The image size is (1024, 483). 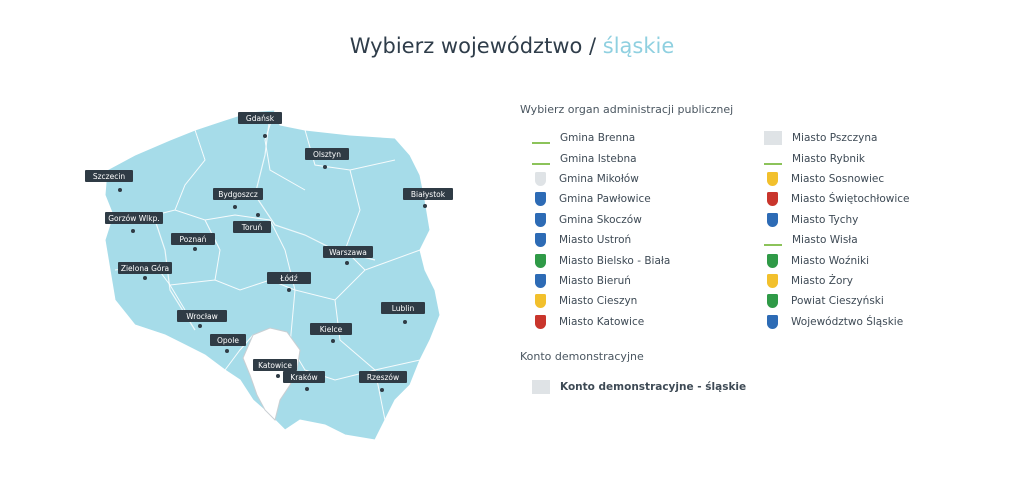 I want to click on authority-name: Miasto Świętochłowice, so click(x=850, y=199).